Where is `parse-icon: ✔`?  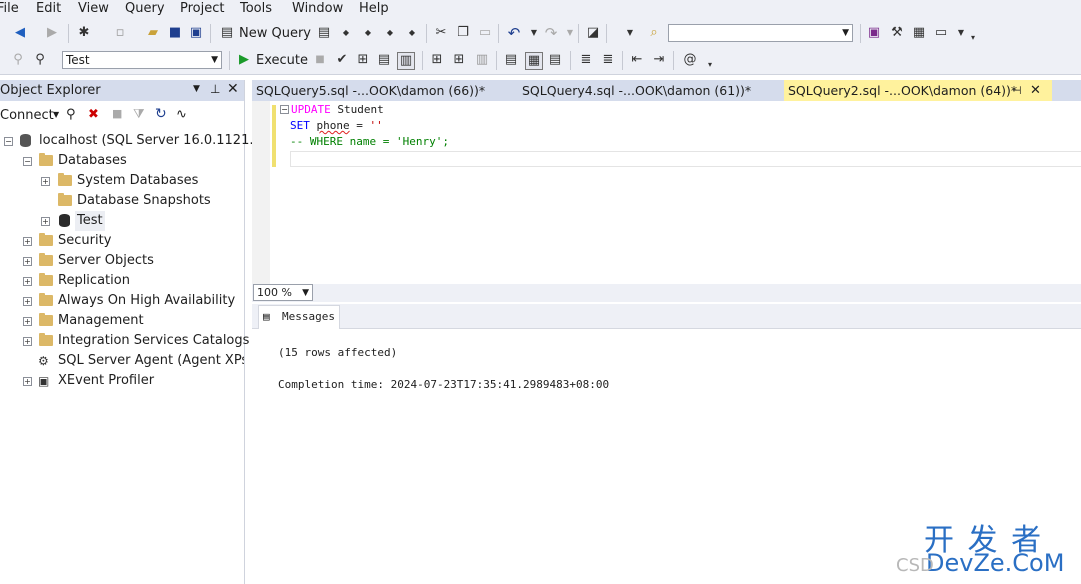 parse-icon: ✔ is located at coordinates (342, 60).